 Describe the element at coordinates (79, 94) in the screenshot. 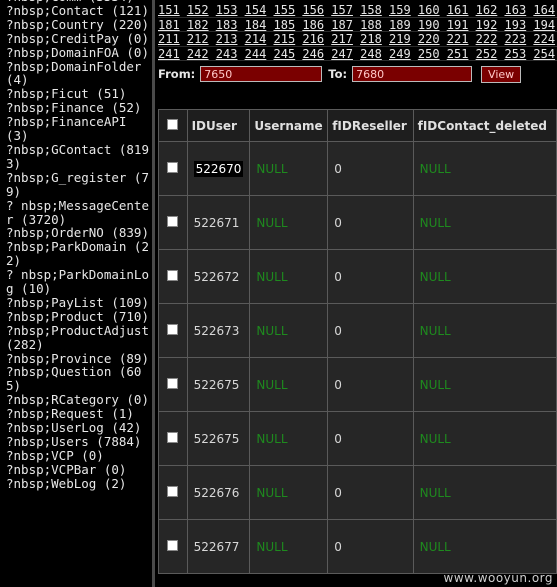

I see `sidebar-table-link: ?nbsp;Ficut (51)` at that location.